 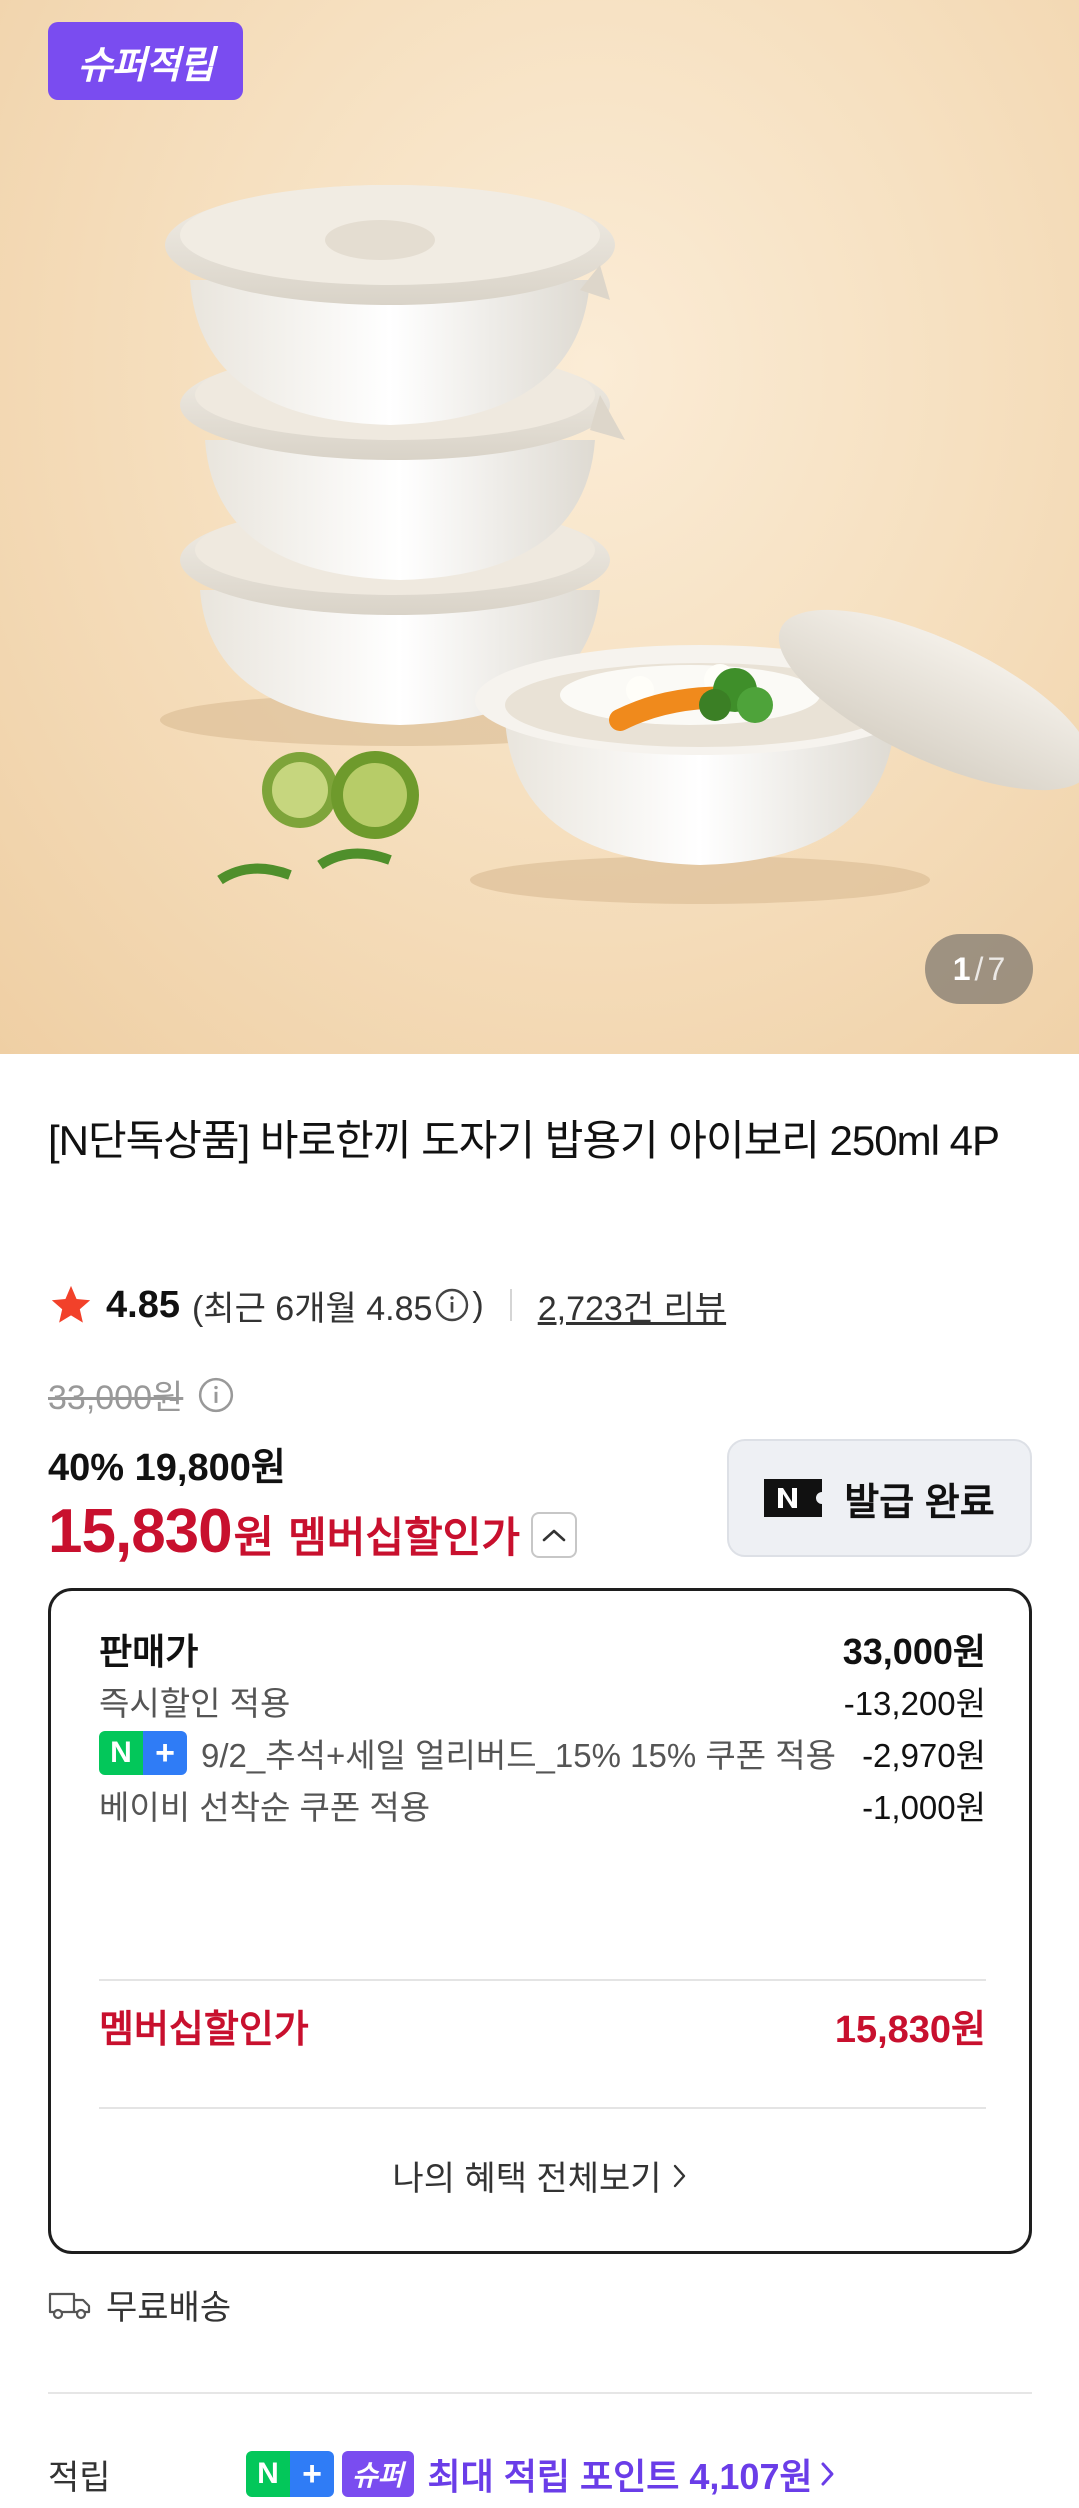 I want to click on section-divider, so click(x=540, y=2393).